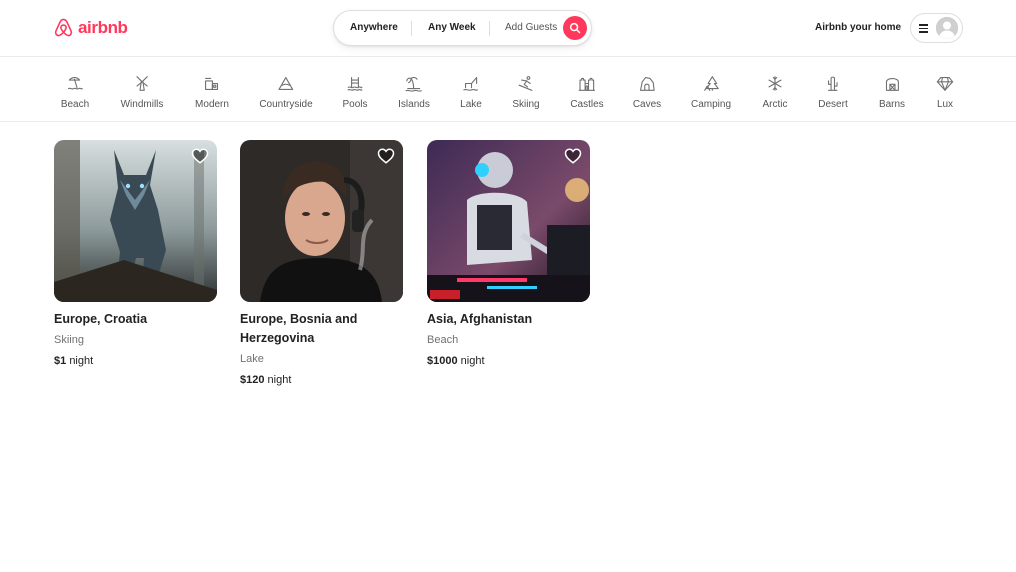 This screenshot has height=572, width=1016. I want to click on modern-house-icon, so click(212, 84).